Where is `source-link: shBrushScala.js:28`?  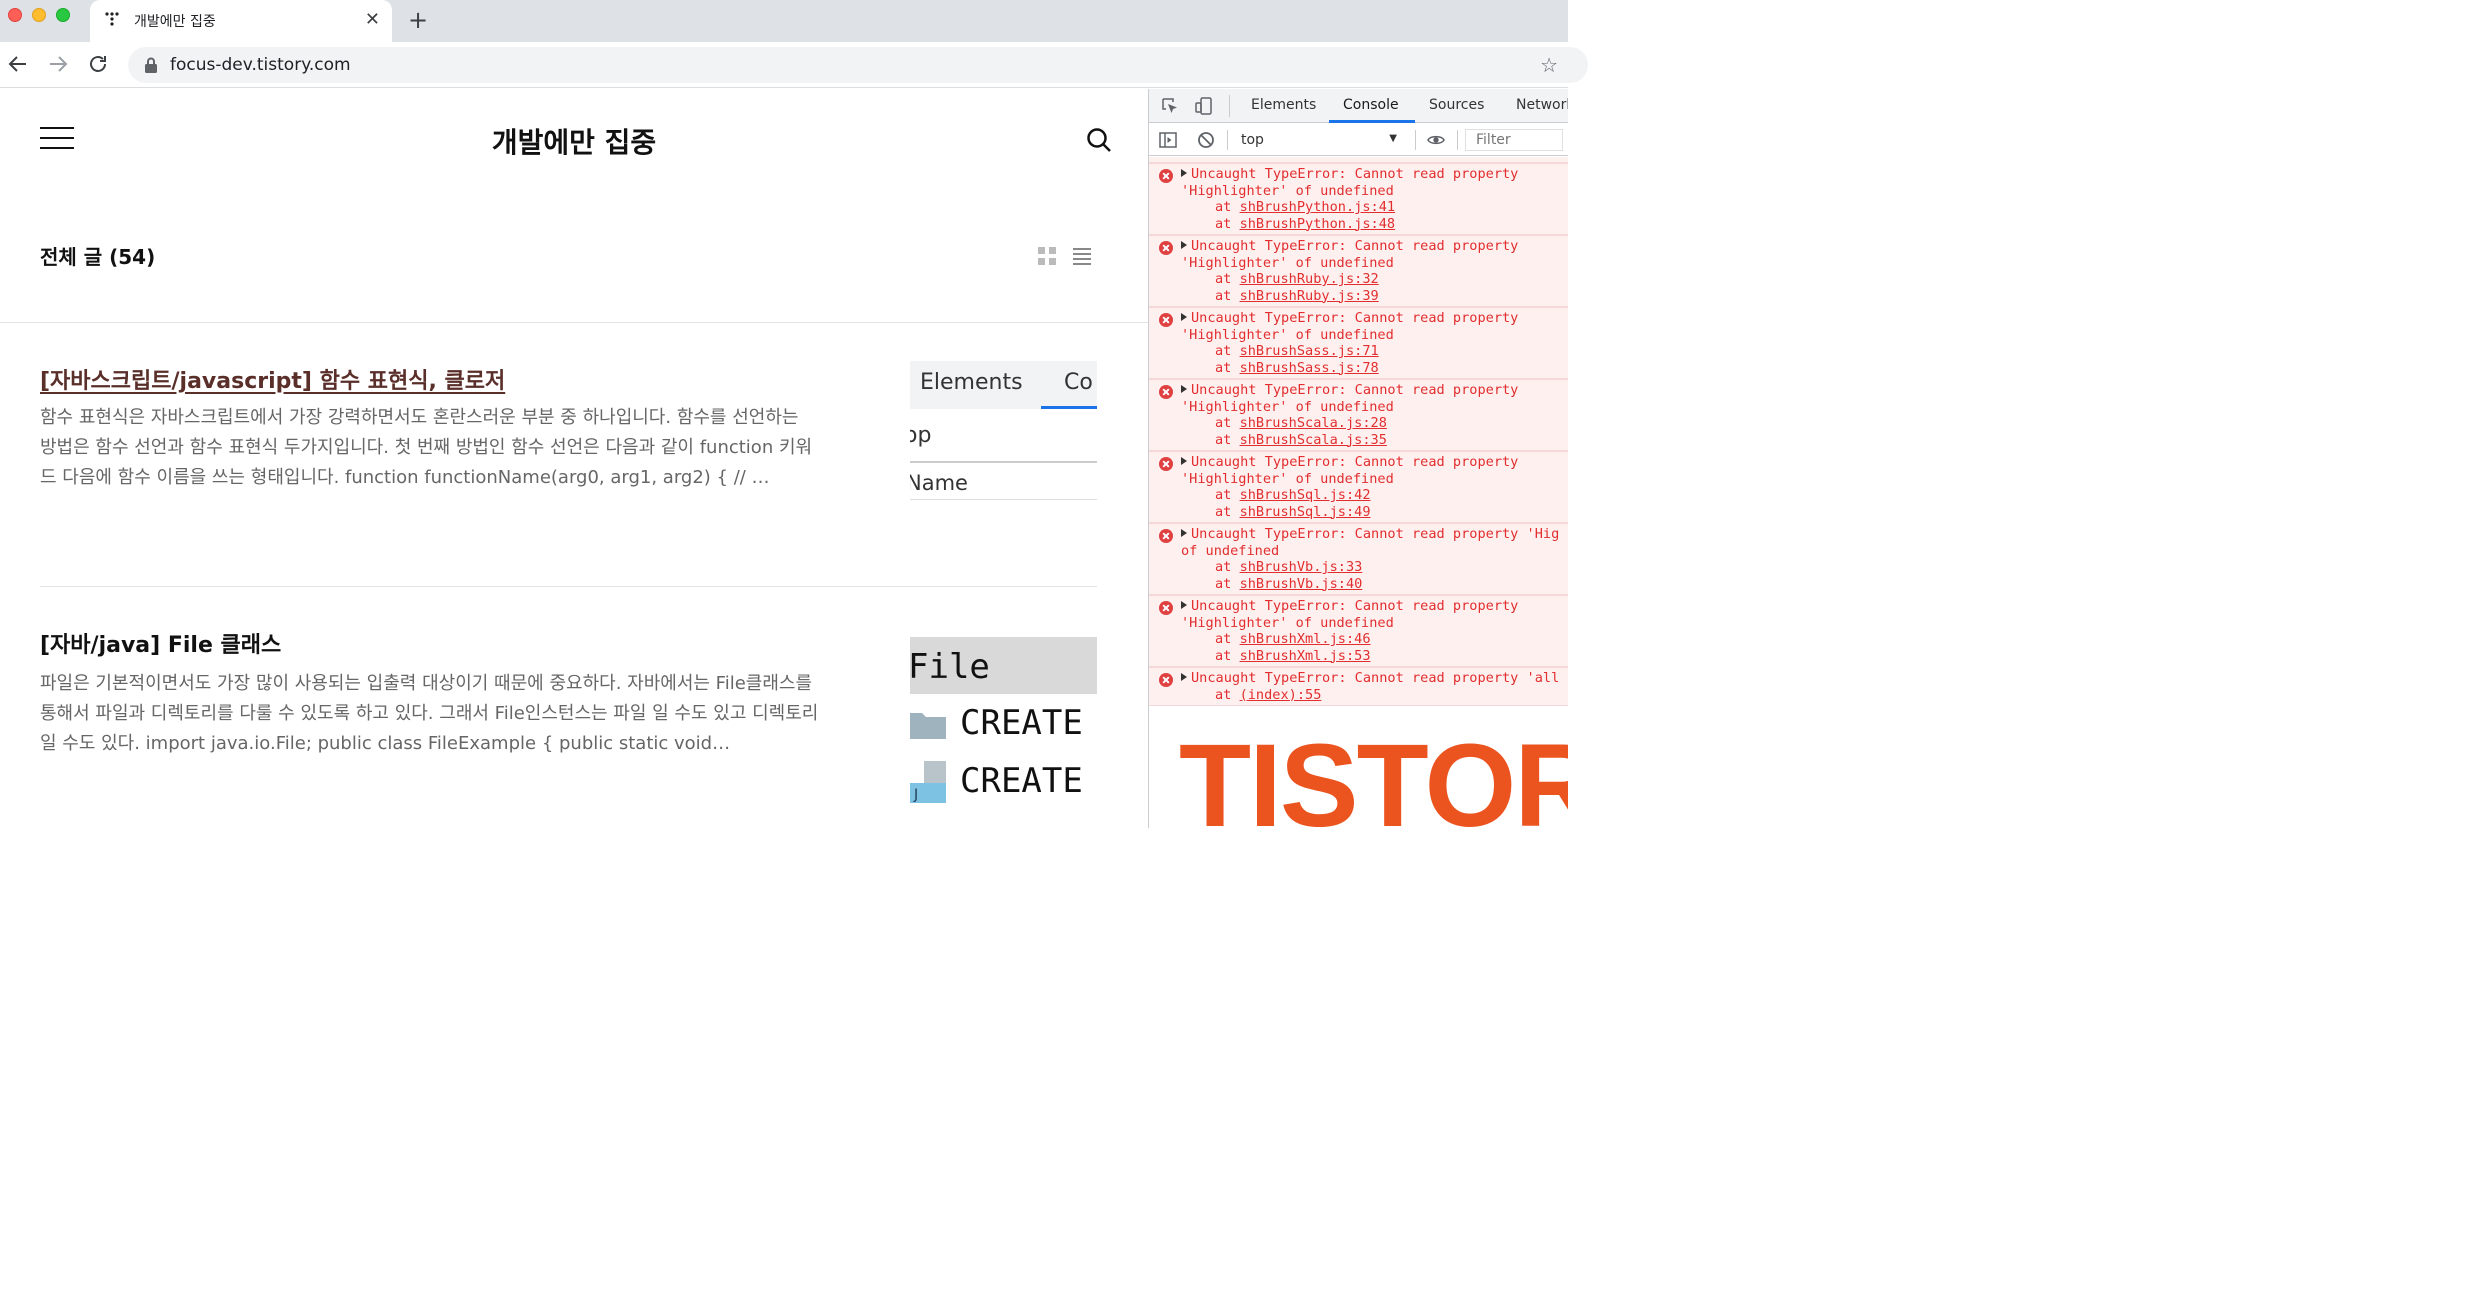 source-link: shBrushScala.js:28 is located at coordinates (1313, 423).